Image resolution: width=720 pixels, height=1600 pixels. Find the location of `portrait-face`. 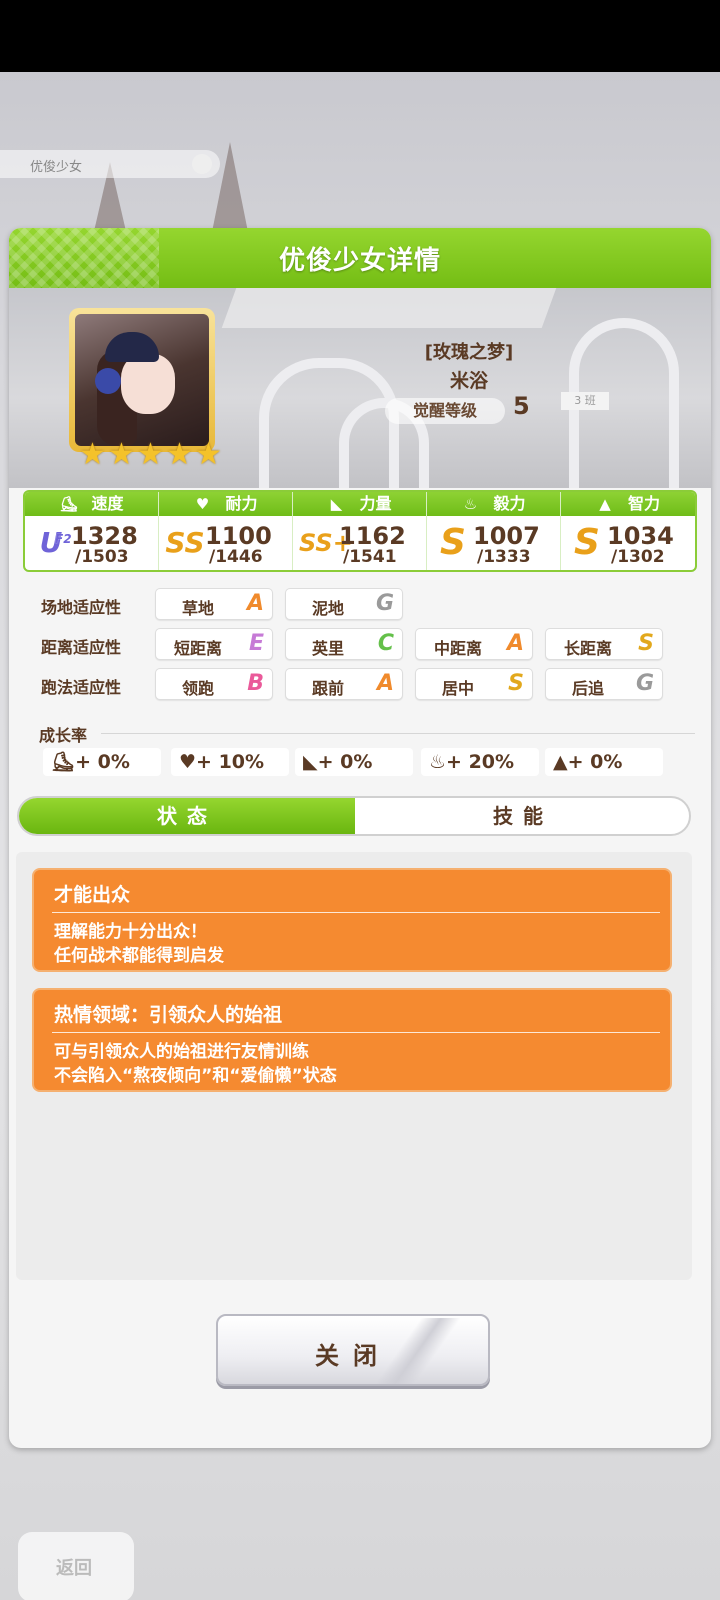

portrait-face is located at coordinates (148, 384).